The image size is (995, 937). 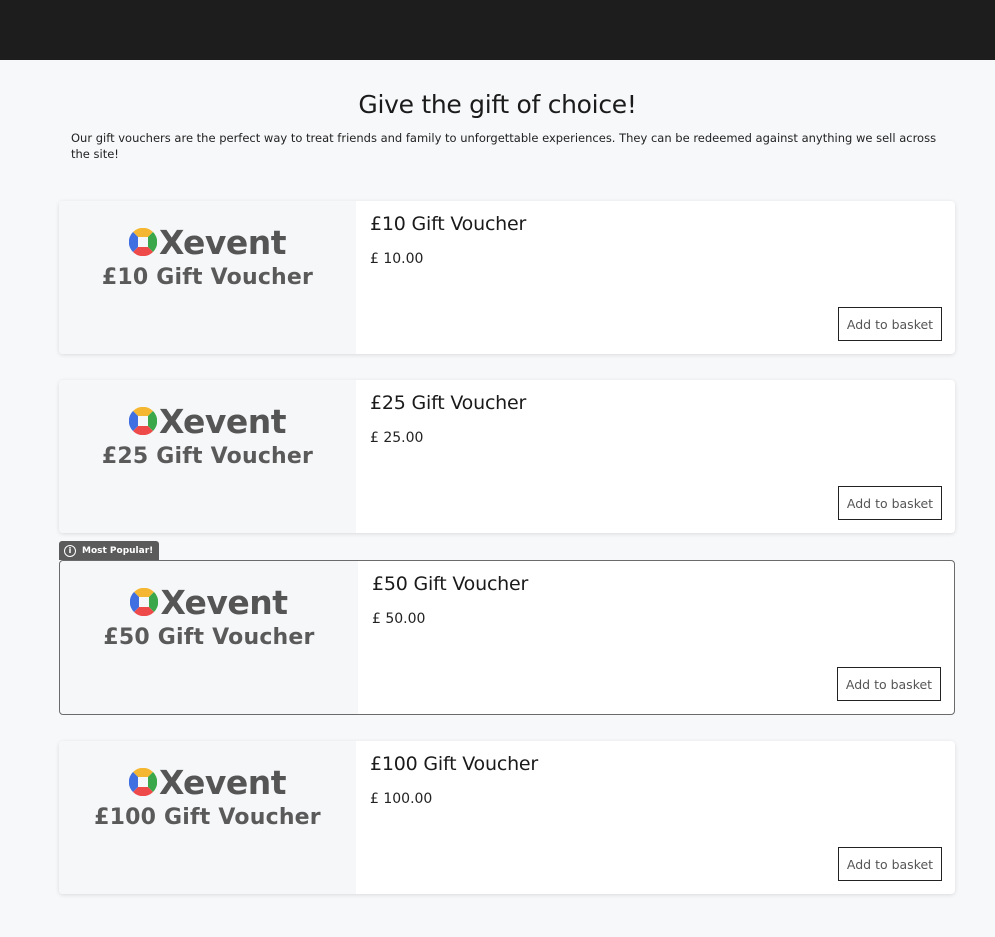 What do you see at coordinates (655, 817) in the screenshot?
I see `voucher-details: £100 Gift Voucher £ 100.00 Add to basket` at bounding box center [655, 817].